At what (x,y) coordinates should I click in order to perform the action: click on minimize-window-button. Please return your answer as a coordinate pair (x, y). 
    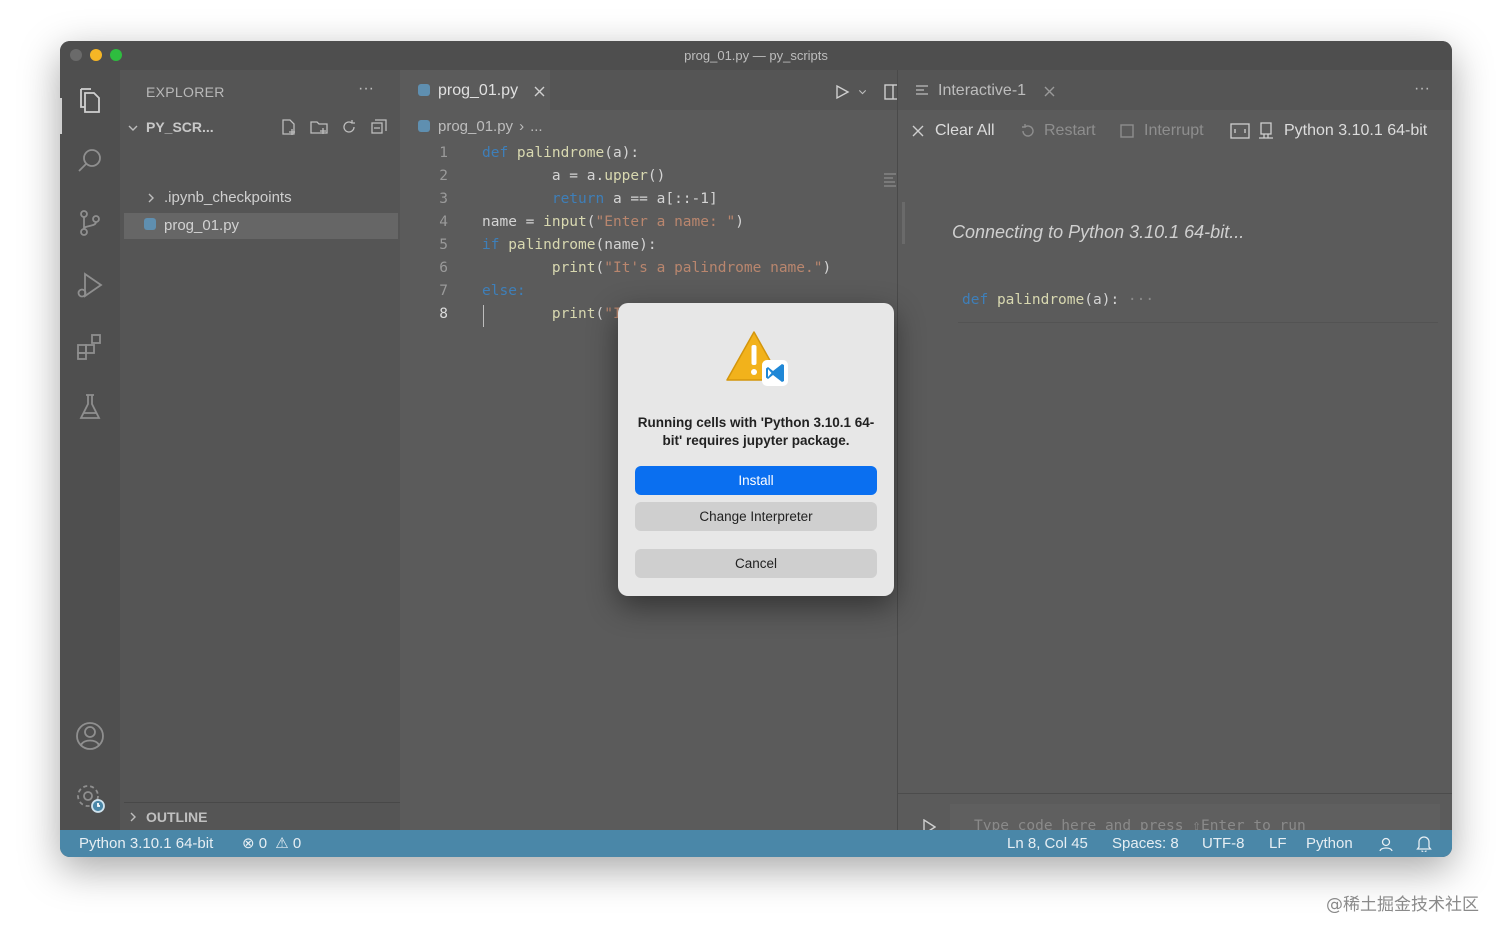
    Looking at the image, I should click on (96, 55).